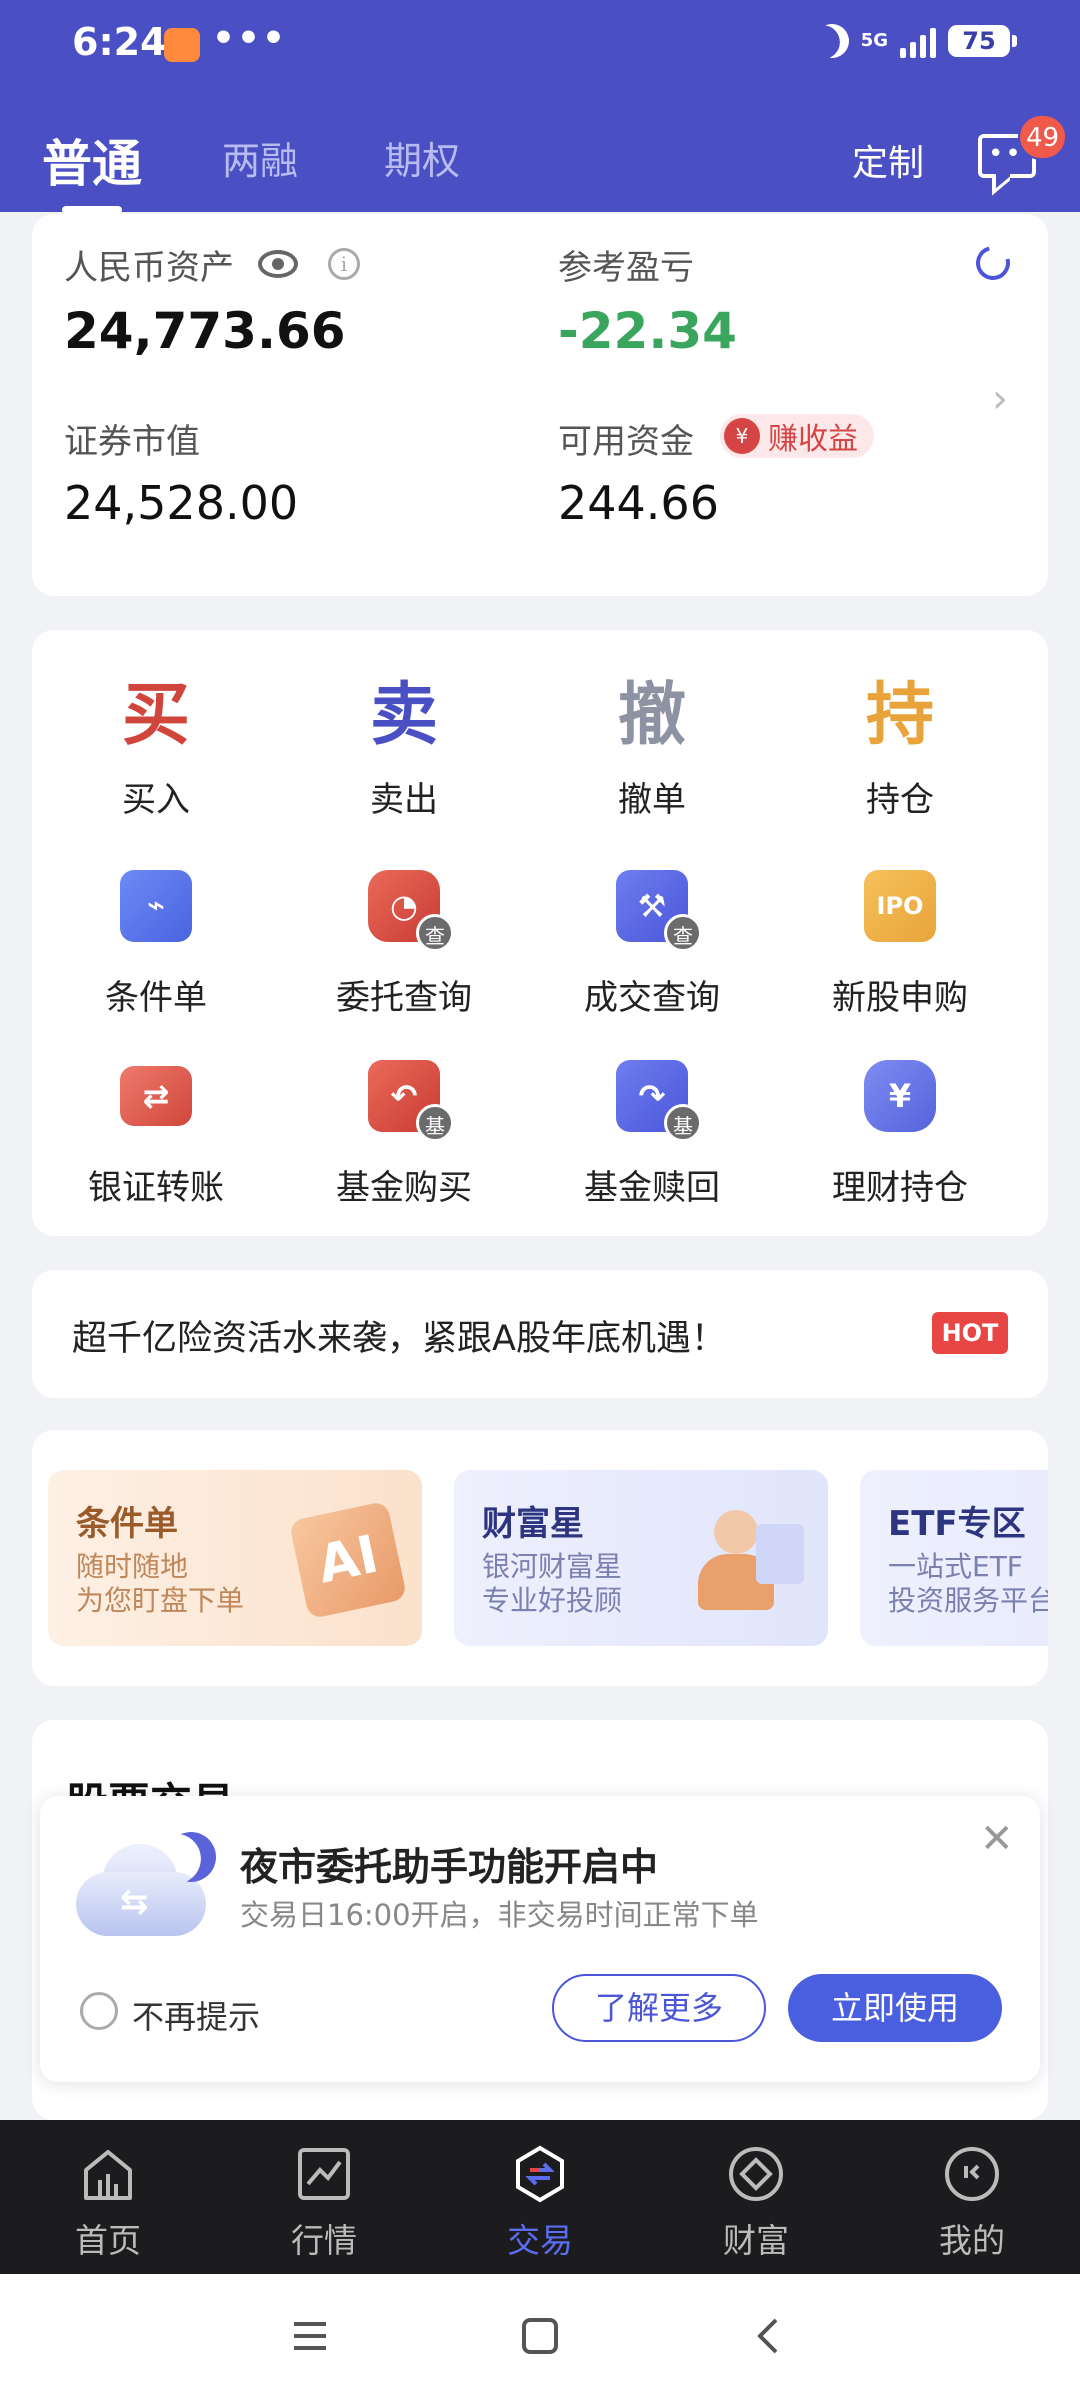 This screenshot has height=2400, width=1080. I want to click on close-icon: ✕, so click(997, 1839).